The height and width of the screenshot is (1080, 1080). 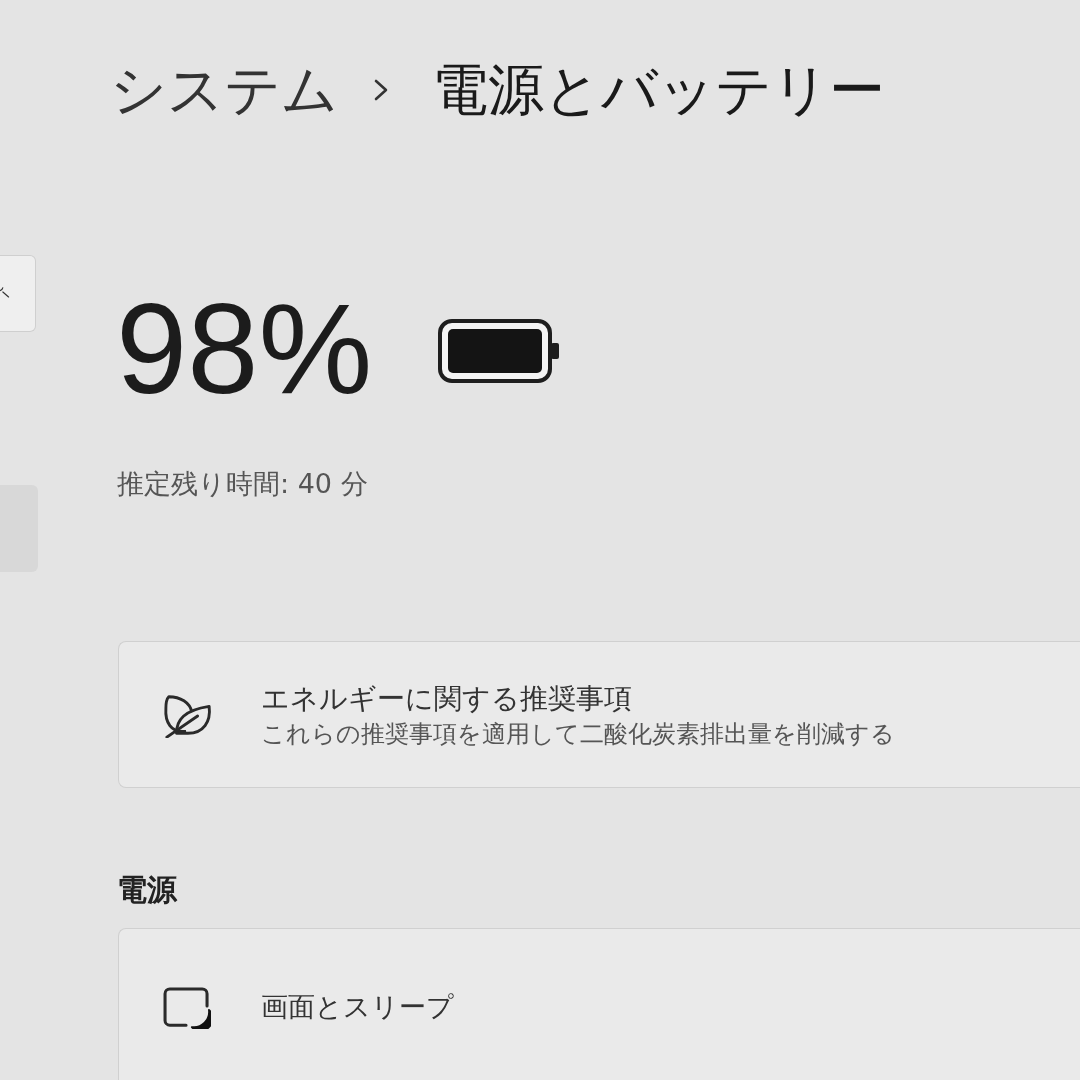 I want to click on search-field, so click(x=18, y=293).